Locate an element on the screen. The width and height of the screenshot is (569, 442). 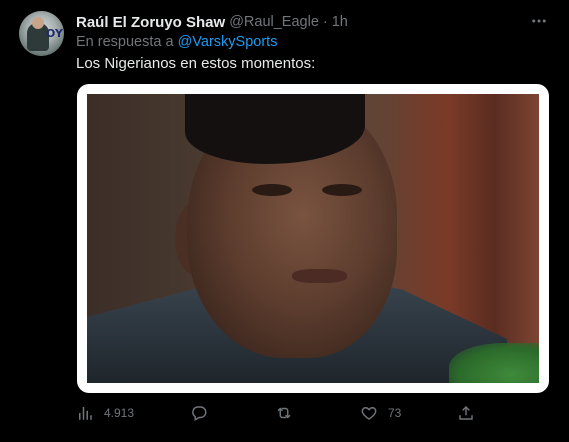
like-button: 73 is located at coordinates (380, 413).